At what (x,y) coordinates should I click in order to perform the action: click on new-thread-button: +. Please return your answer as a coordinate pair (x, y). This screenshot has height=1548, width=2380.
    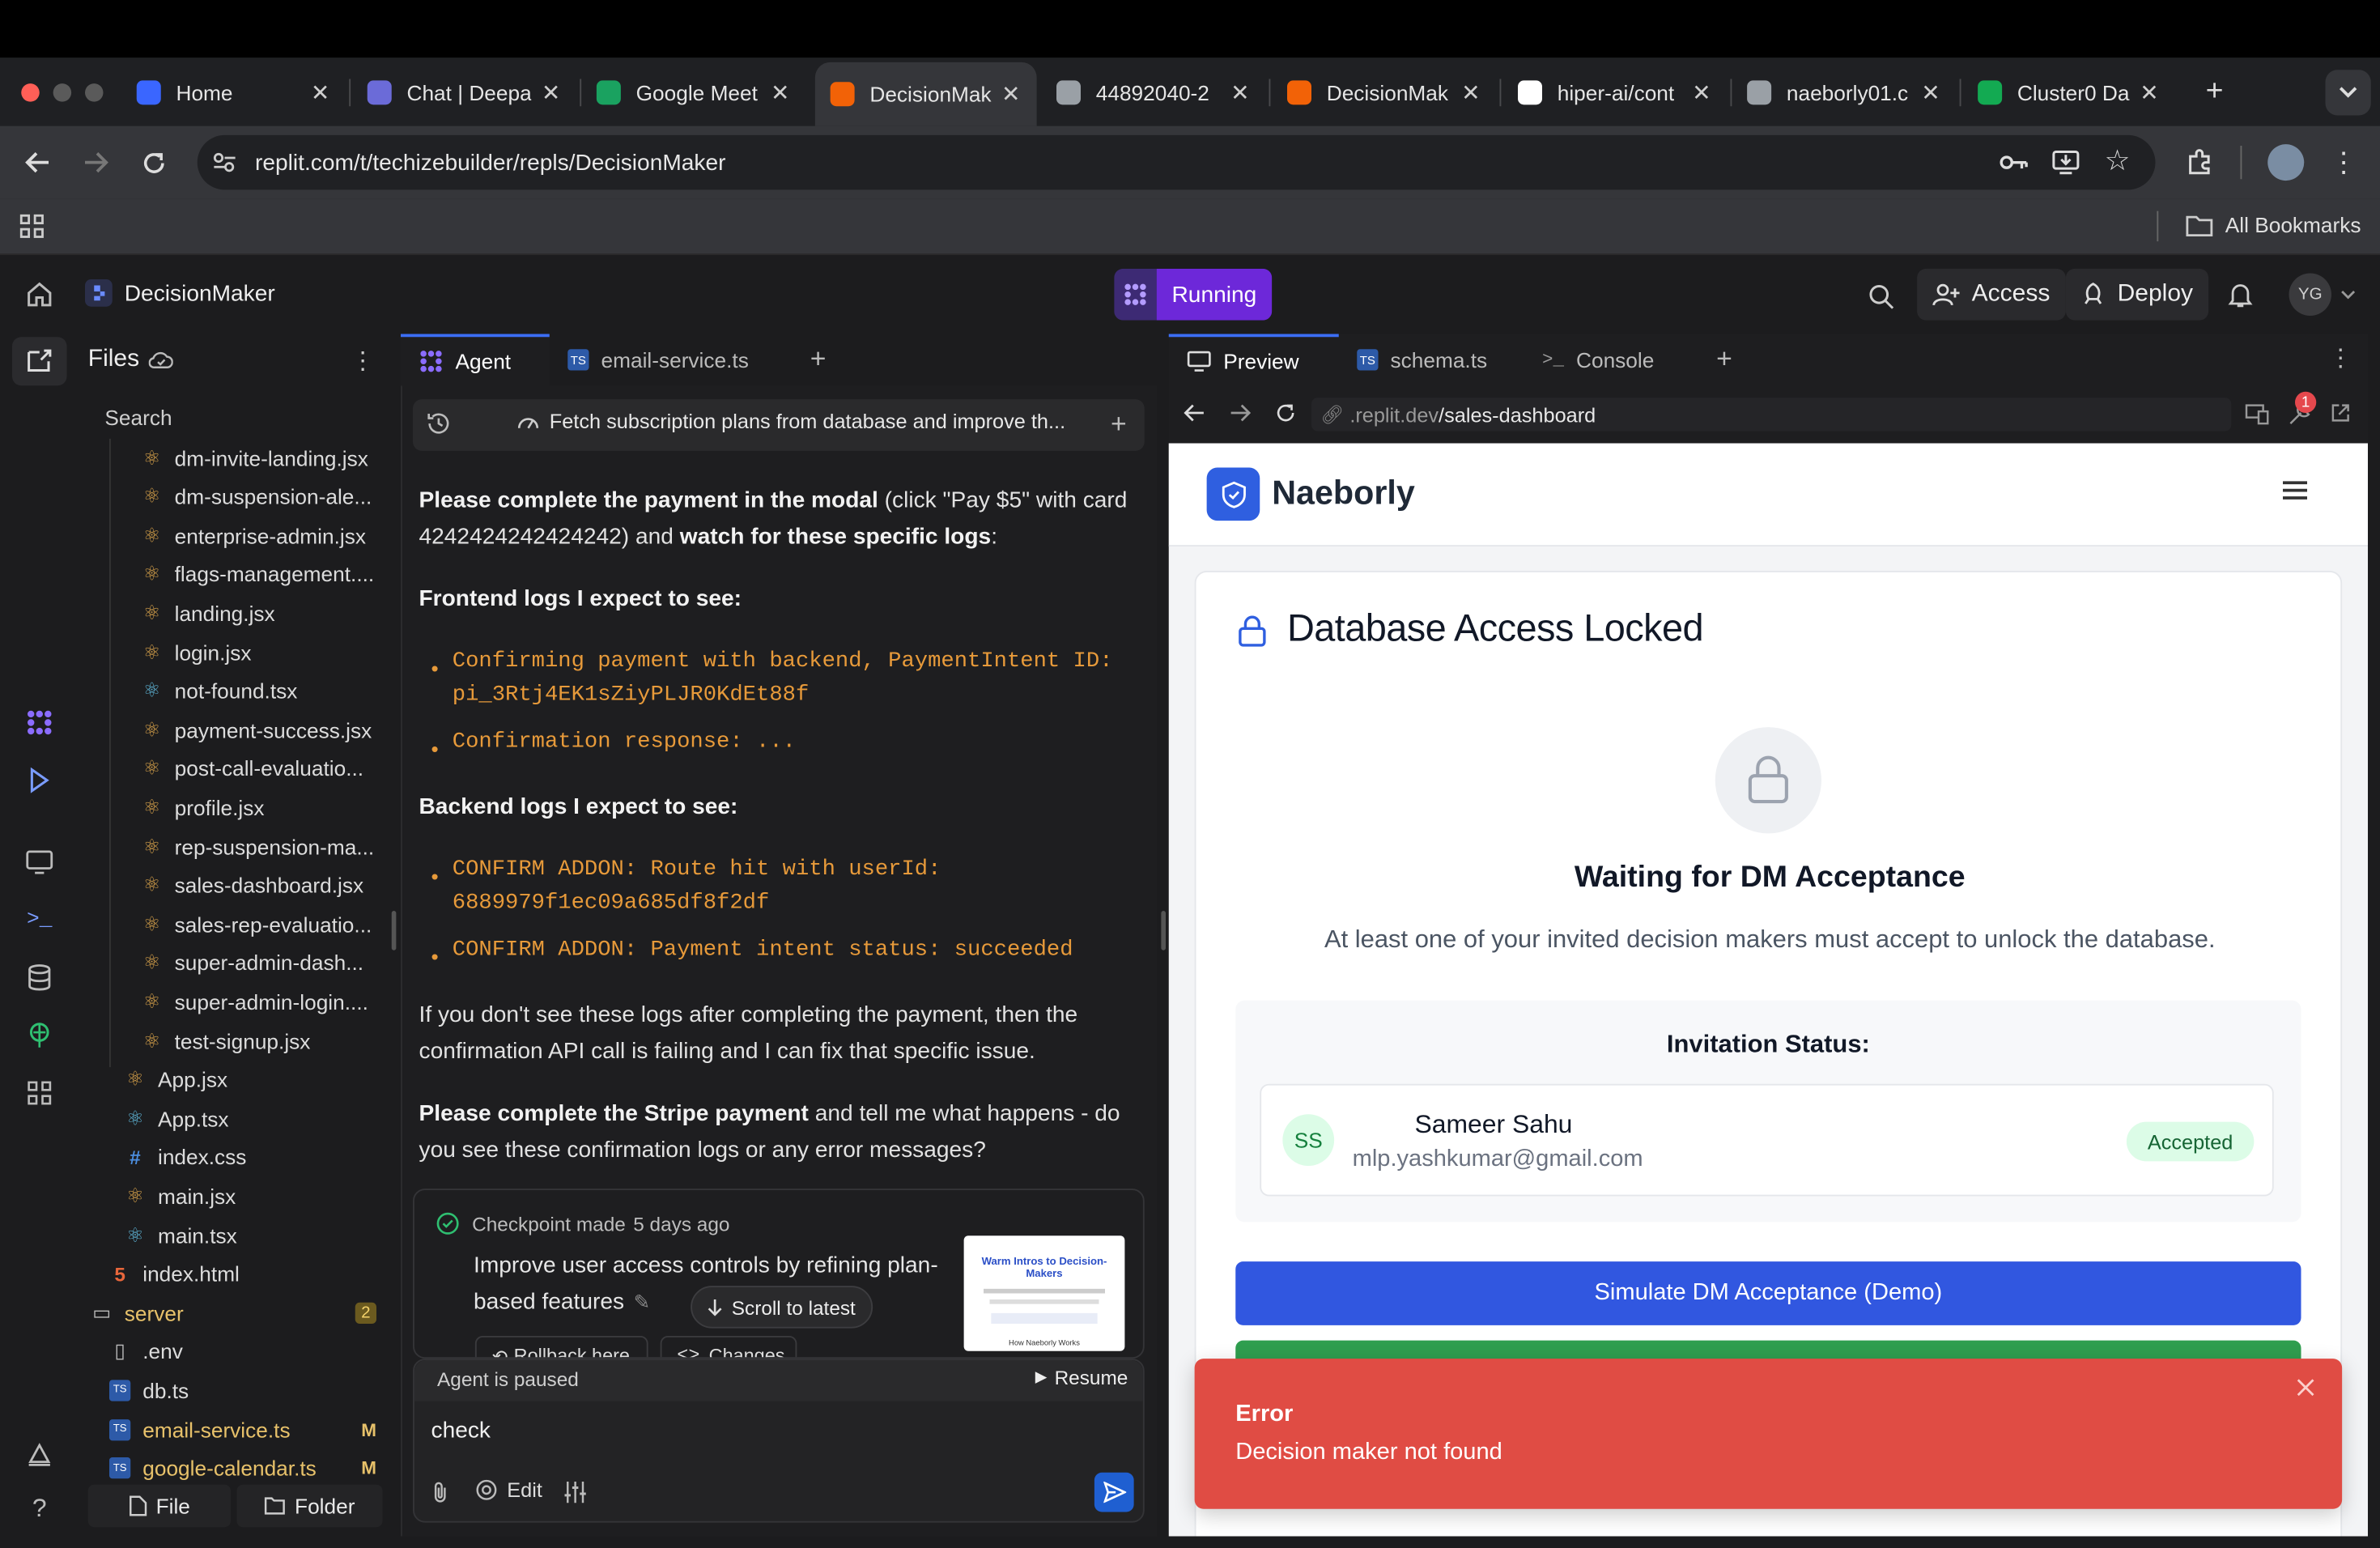
    Looking at the image, I should click on (1119, 423).